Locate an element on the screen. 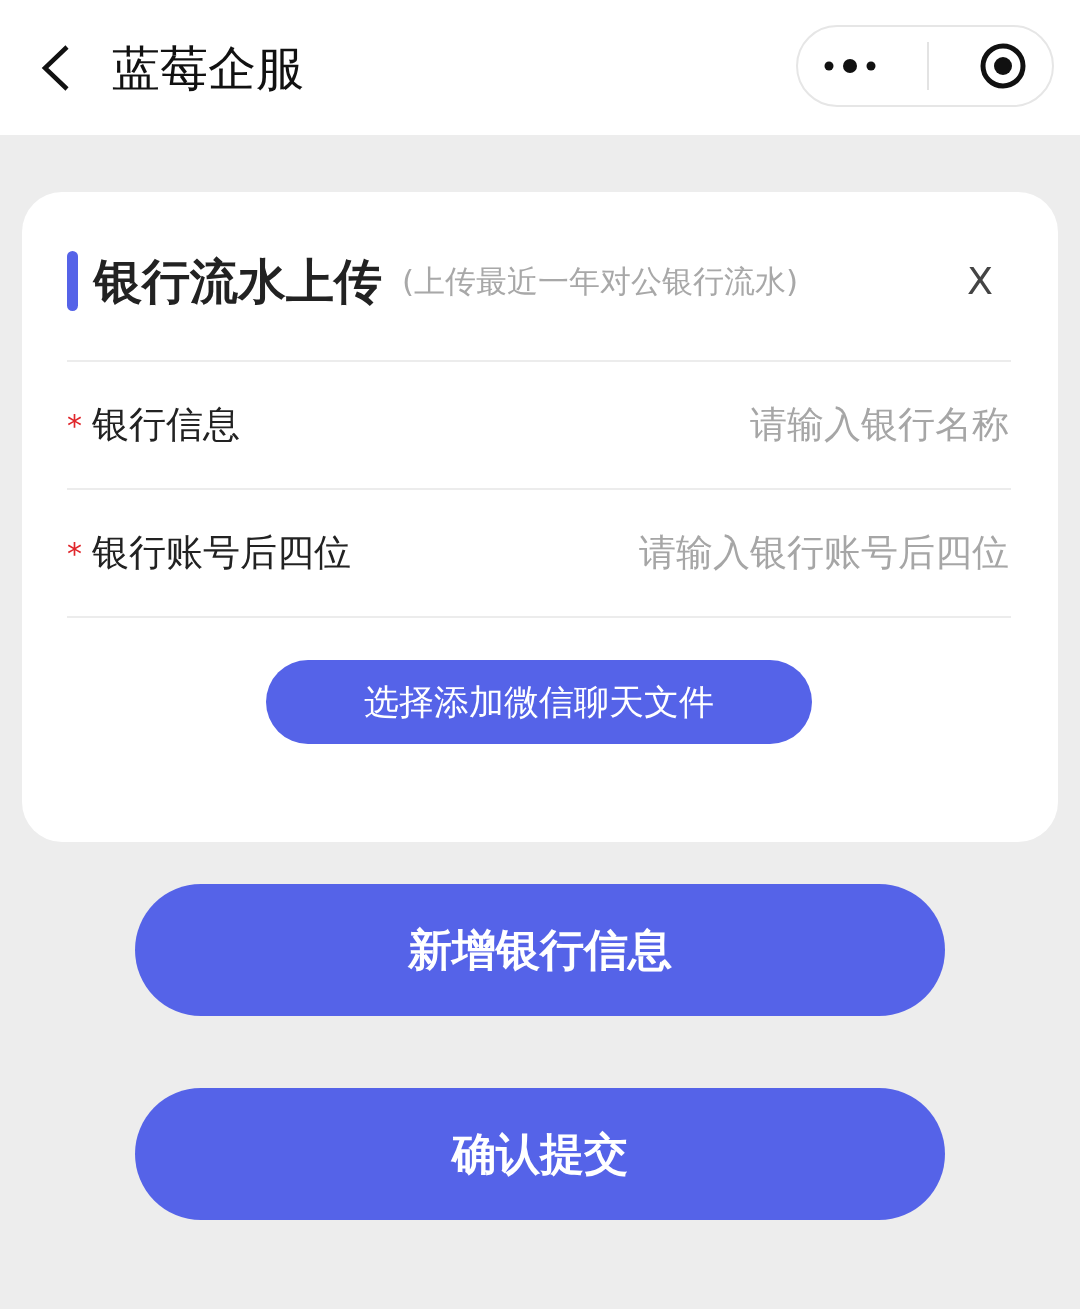 This screenshot has width=1080, height=1309. card-title: 银行流水上传 is located at coordinates (238, 281).